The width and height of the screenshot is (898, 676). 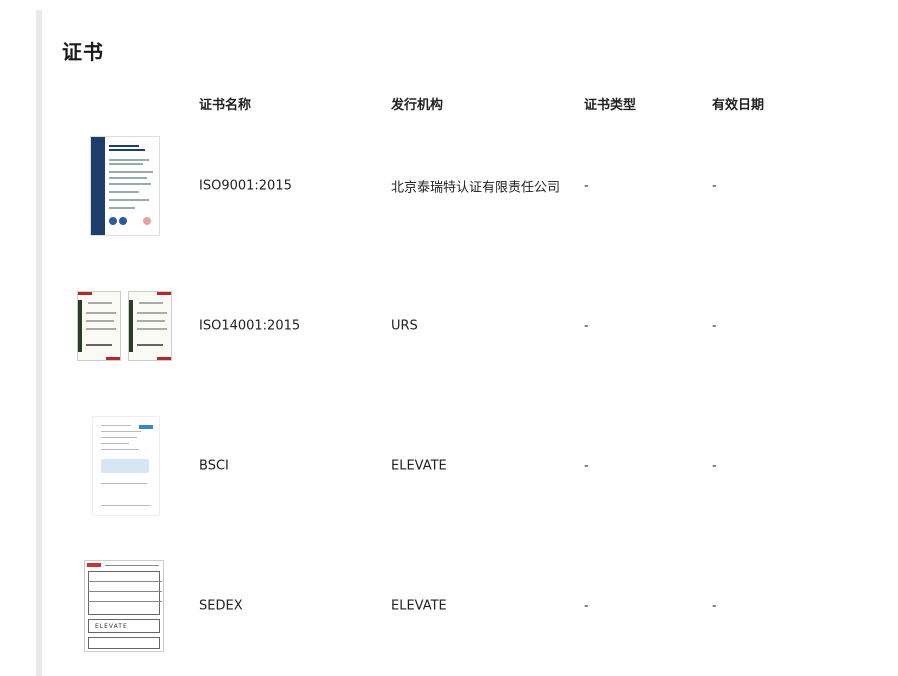 I want to click on iso14001-certificate-image, so click(x=124, y=326).